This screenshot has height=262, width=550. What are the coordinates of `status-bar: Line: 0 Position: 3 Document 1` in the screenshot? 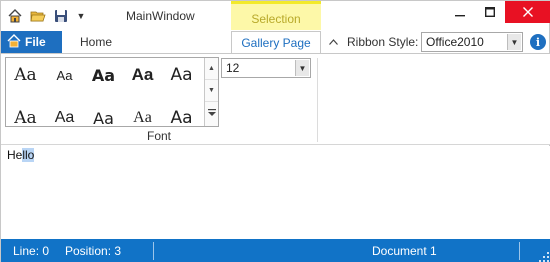 It's located at (275, 250).